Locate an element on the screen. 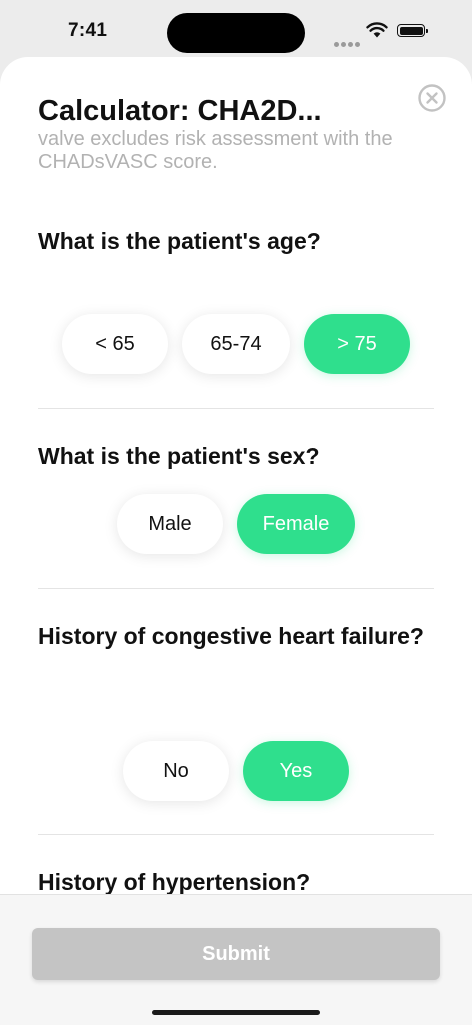  chf-option-yes: Yes is located at coordinates (296, 771).